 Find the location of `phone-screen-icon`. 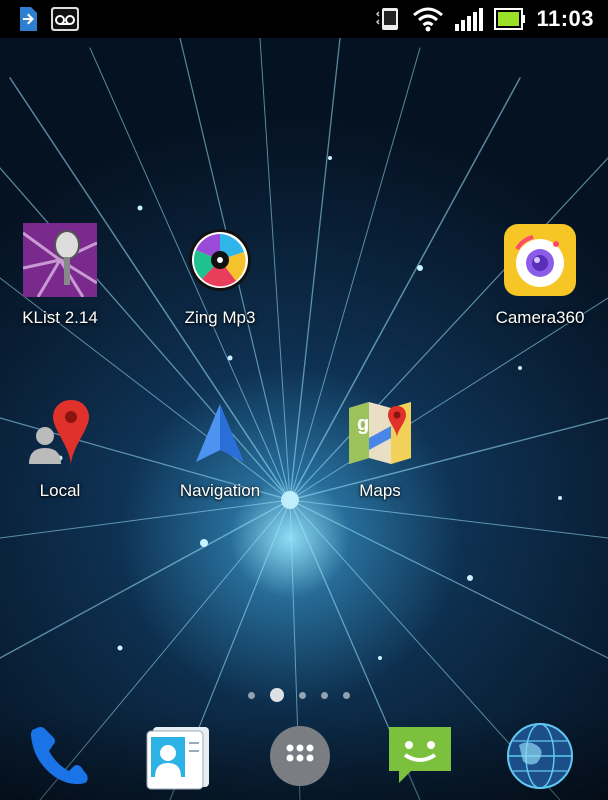

phone-screen-icon is located at coordinates (389, 19).